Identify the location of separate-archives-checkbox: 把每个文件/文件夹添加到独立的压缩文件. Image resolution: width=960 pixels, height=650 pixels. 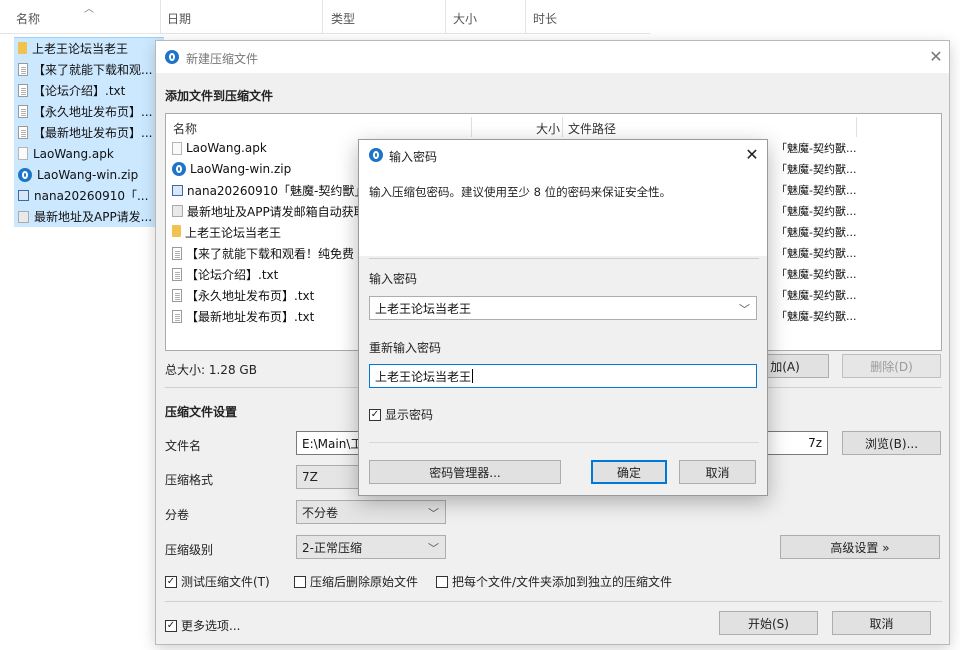
(554, 581).